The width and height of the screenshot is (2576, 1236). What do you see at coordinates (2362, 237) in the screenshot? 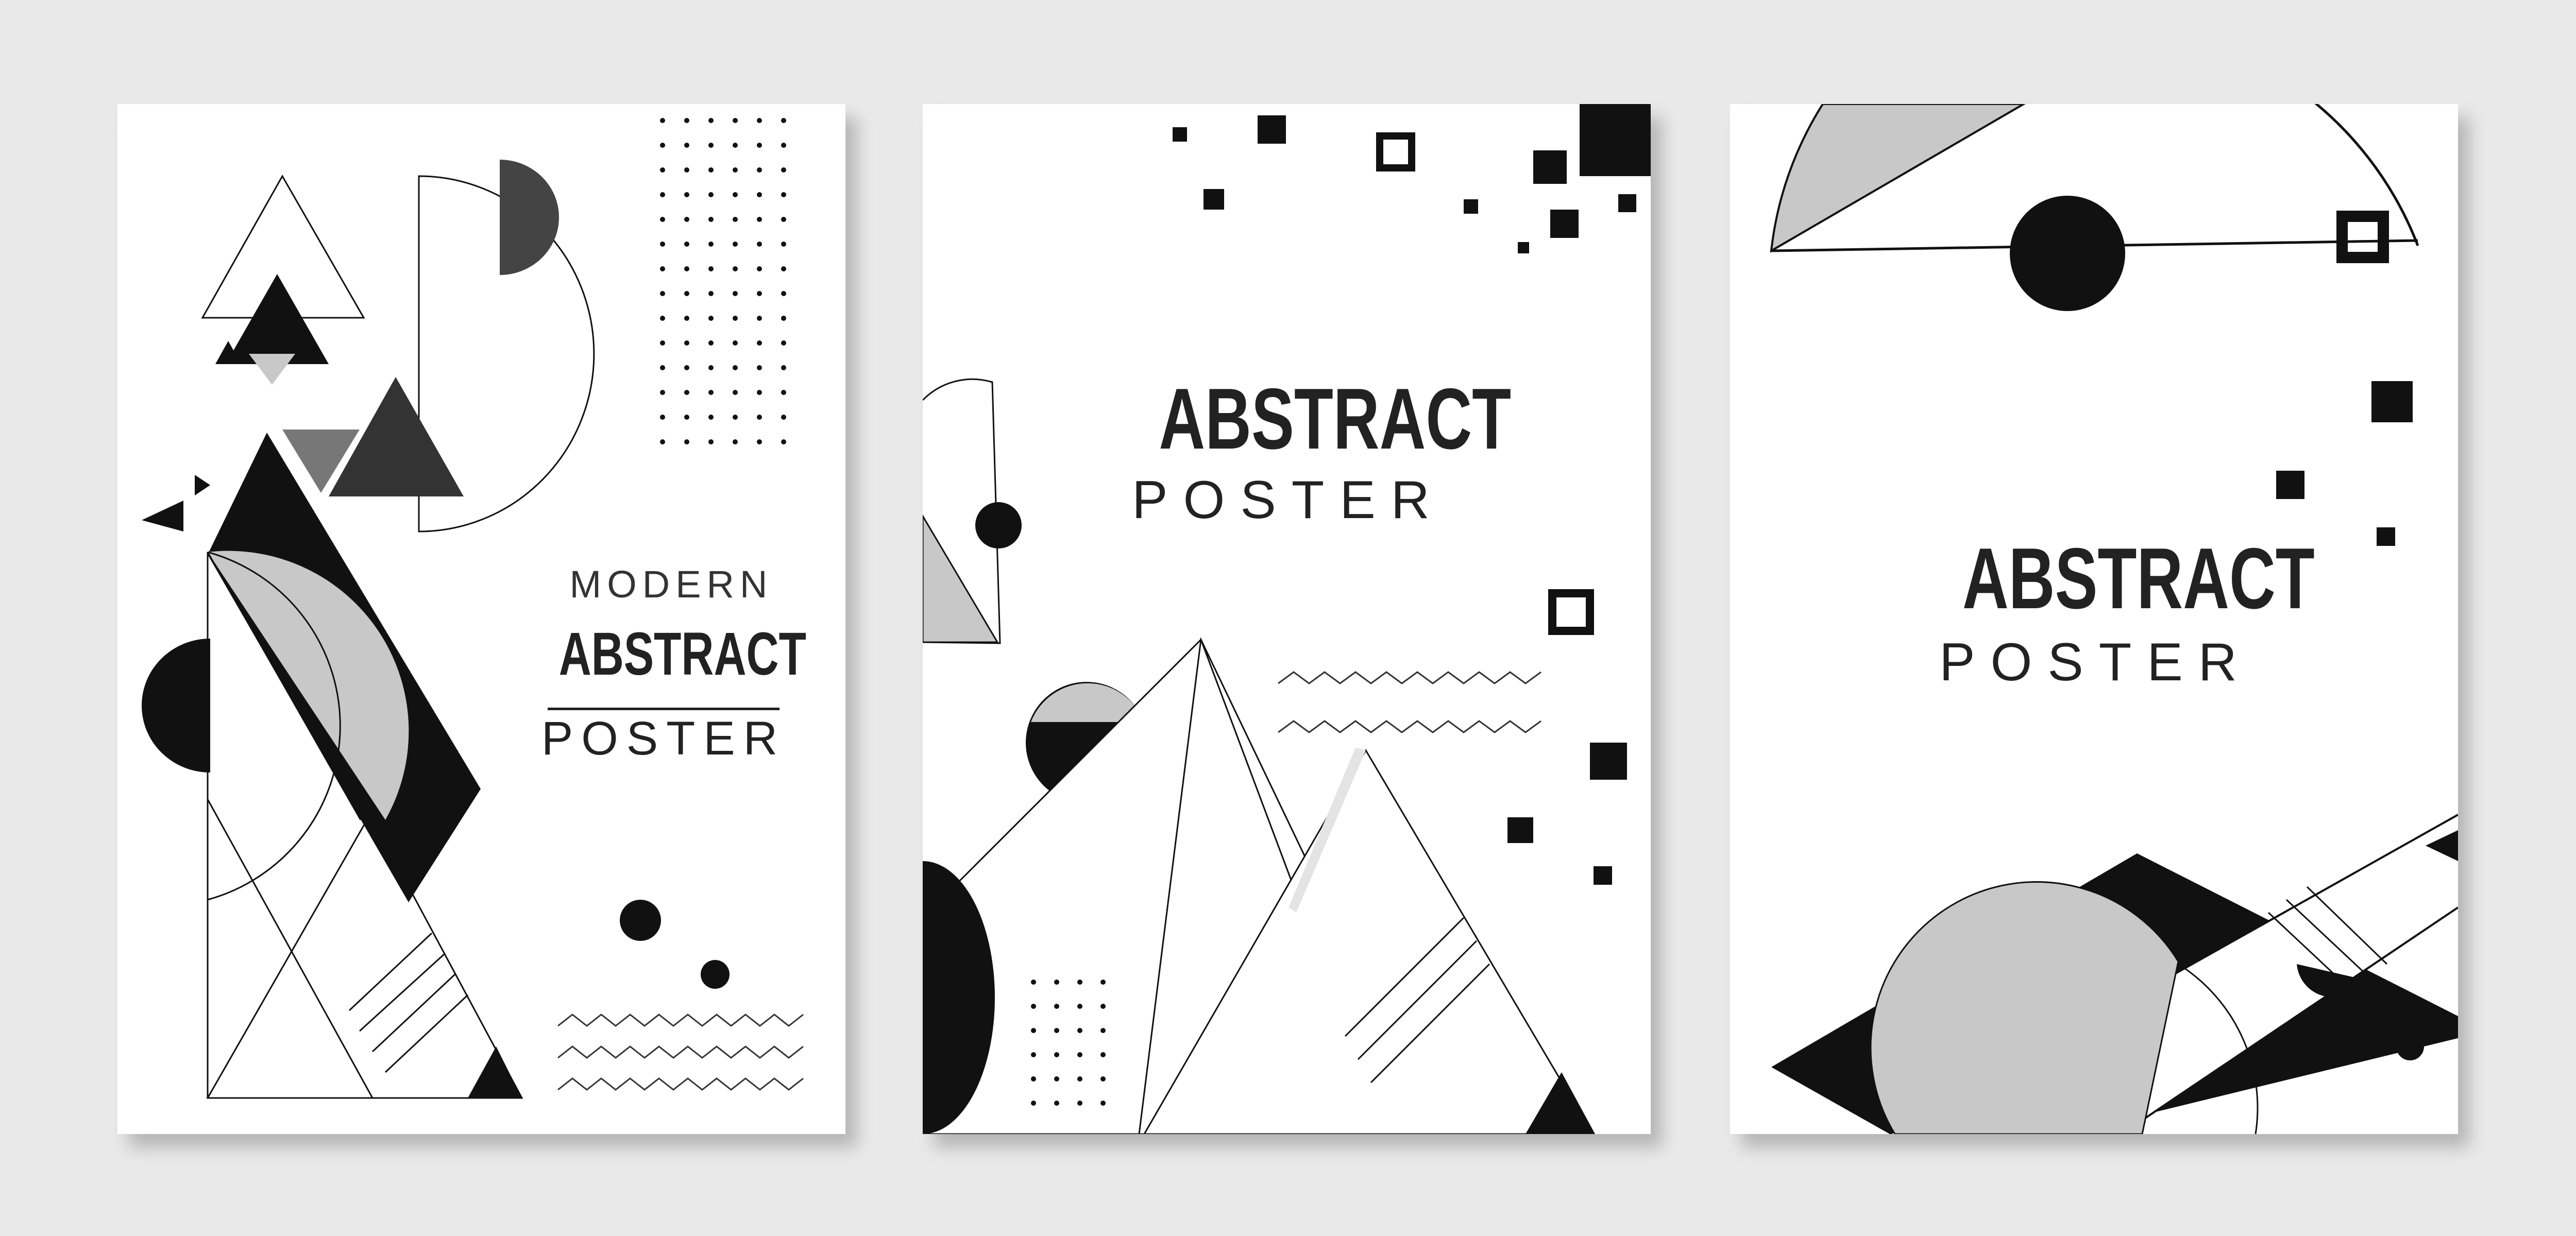
I see `outlined-square` at bounding box center [2362, 237].